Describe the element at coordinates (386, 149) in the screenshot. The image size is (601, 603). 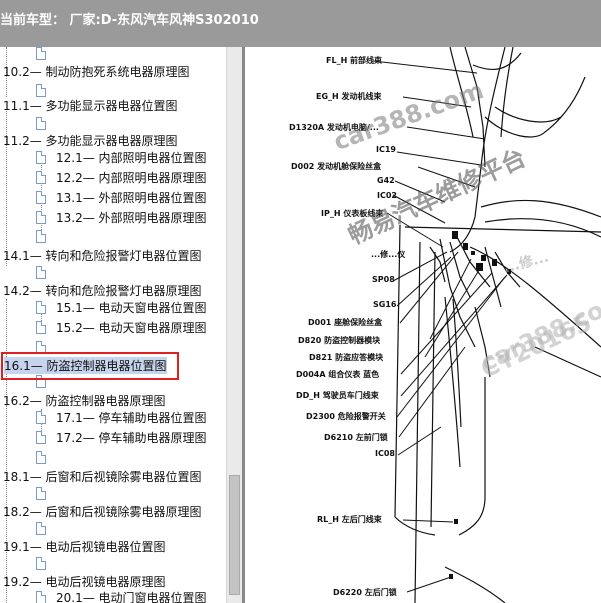
I see `diagram-label: IC19` at that location.